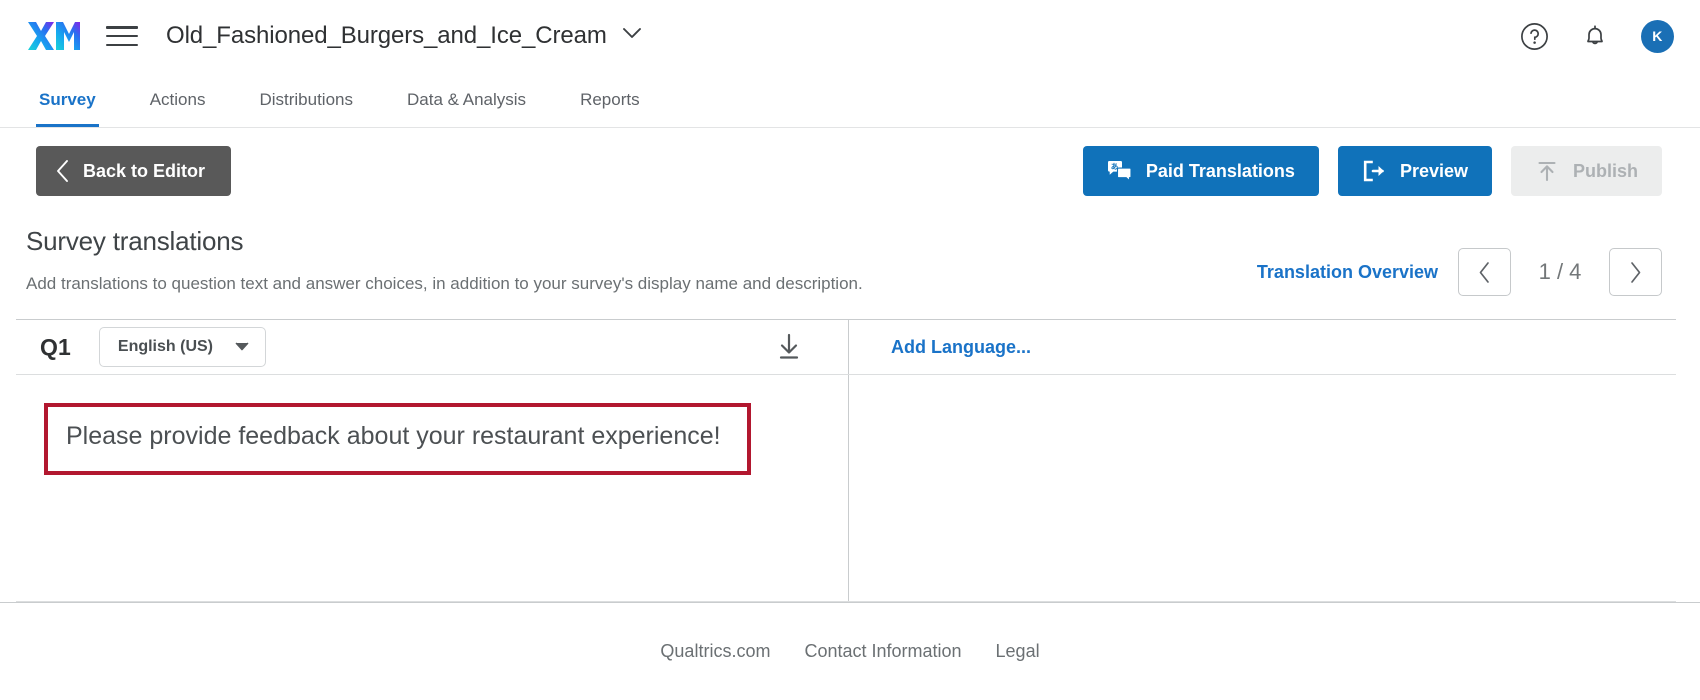  I want to click on chevron-down-icon, so click(242, 347).